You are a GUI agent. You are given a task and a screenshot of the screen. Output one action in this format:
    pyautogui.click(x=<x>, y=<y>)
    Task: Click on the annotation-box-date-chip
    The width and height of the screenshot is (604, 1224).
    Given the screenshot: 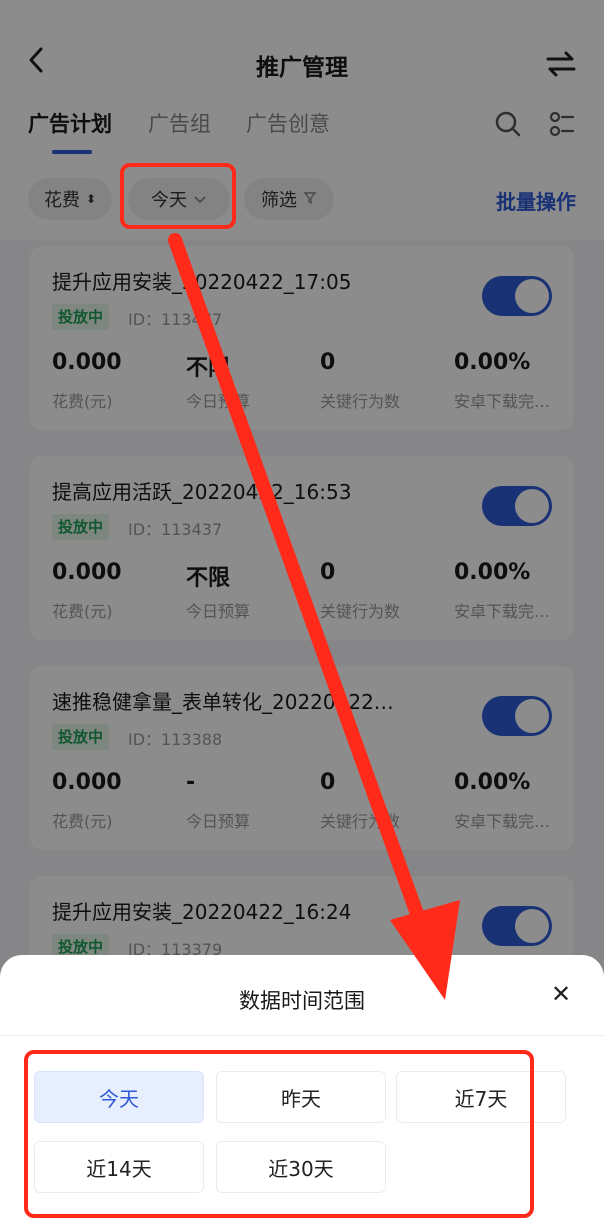 What is the action you would take?
    pyautogui.click(x=178, y=196)
    